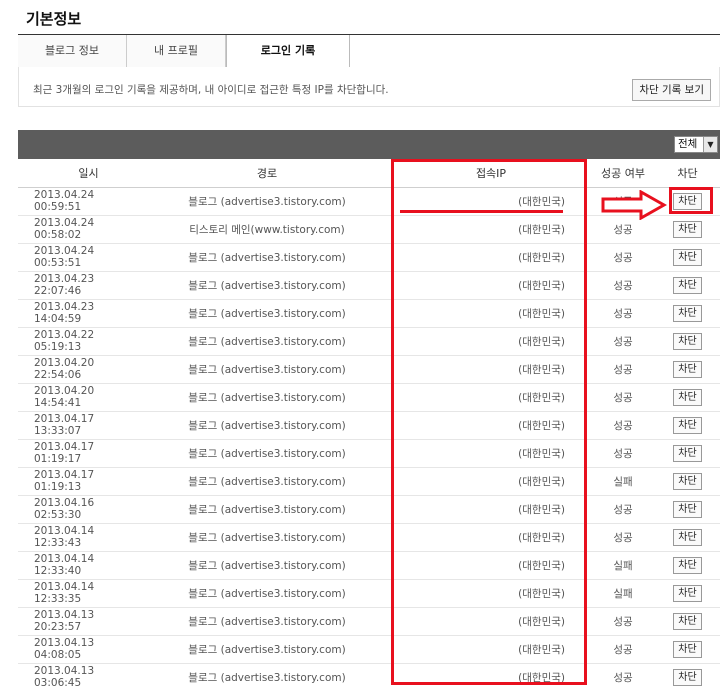  I want to click on row-date: 2013.04.17 13:33:07, so click(80, 425).